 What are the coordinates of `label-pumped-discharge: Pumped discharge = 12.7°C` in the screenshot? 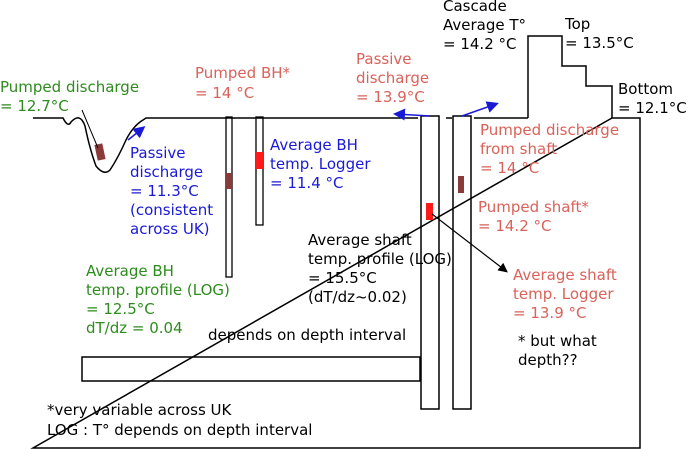 It's located at (69, 96).